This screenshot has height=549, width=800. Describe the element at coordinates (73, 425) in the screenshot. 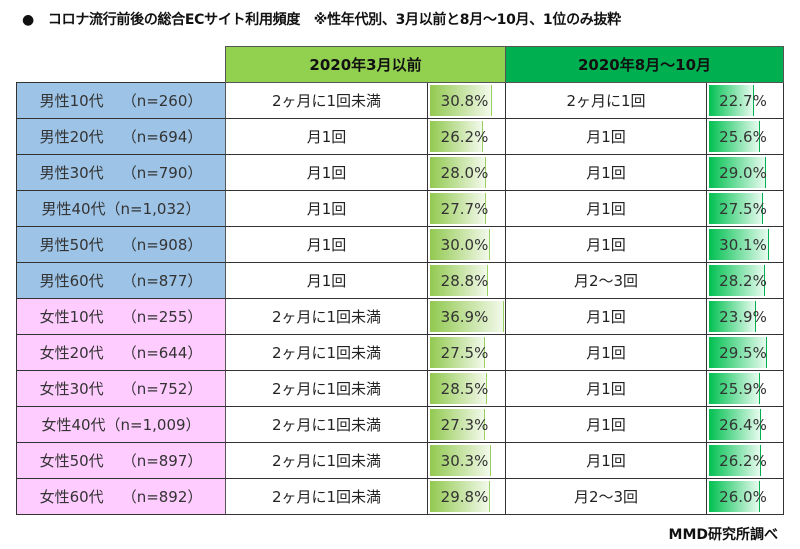

I see `group-name: 女性40代` at that location.